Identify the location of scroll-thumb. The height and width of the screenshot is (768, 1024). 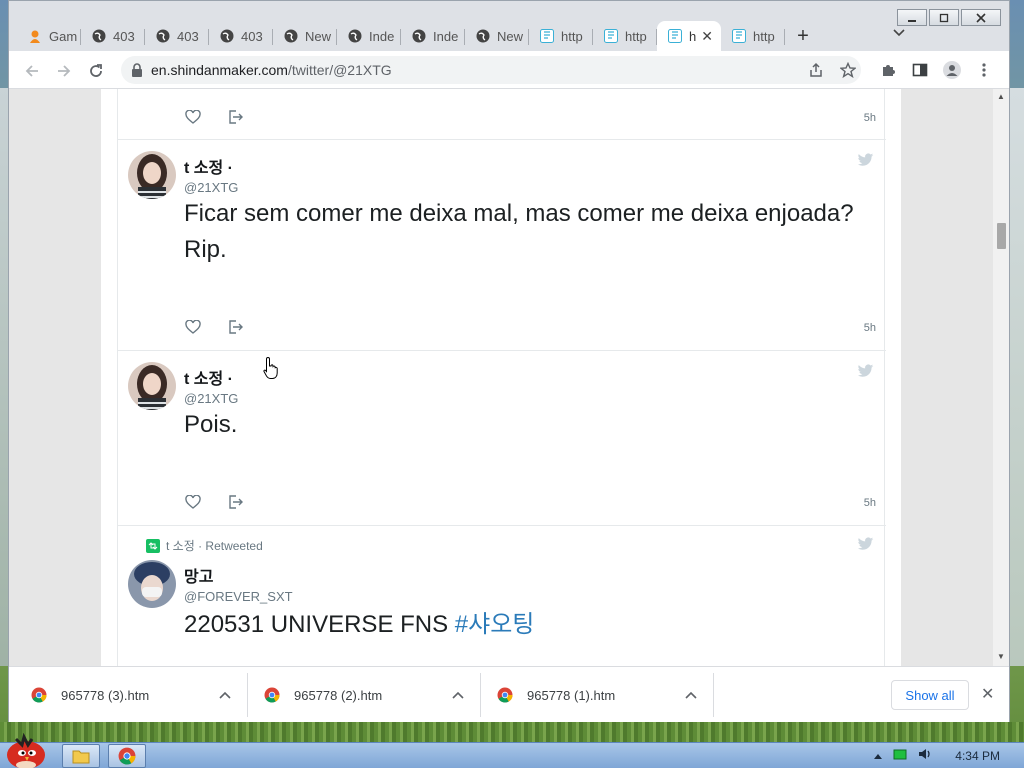
(1001, 236).